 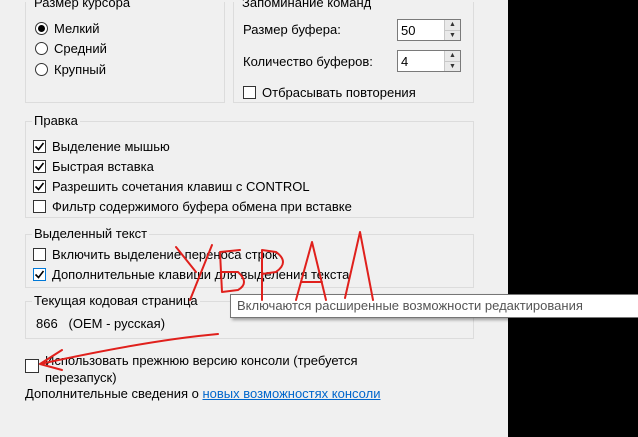 I want to click on checkbox-line-wrap-select-label: Включить выделение переноса строк, so click(x=165, y=254).